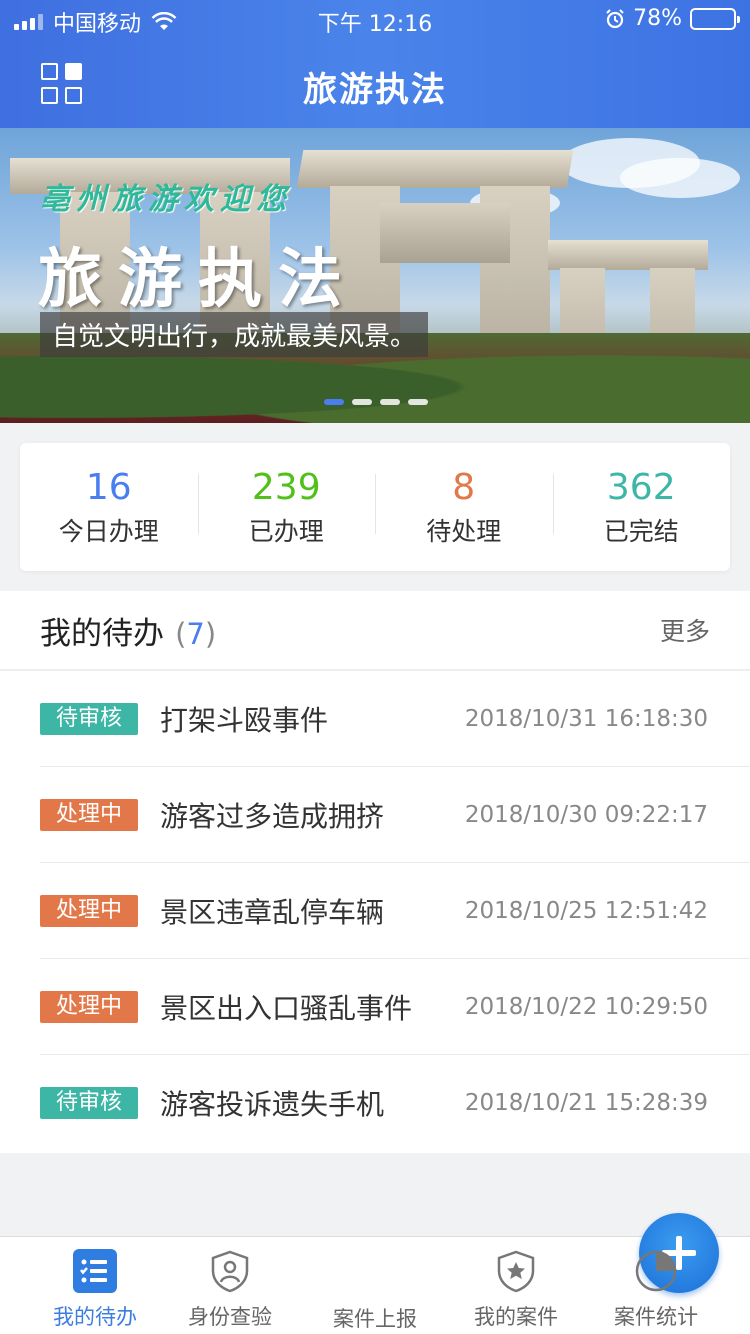  Describe the element at coordinates (375, 64) in the screenshot. I see `app-header: 中国移动 下午 12:16 78% 旅游执法` at that location.